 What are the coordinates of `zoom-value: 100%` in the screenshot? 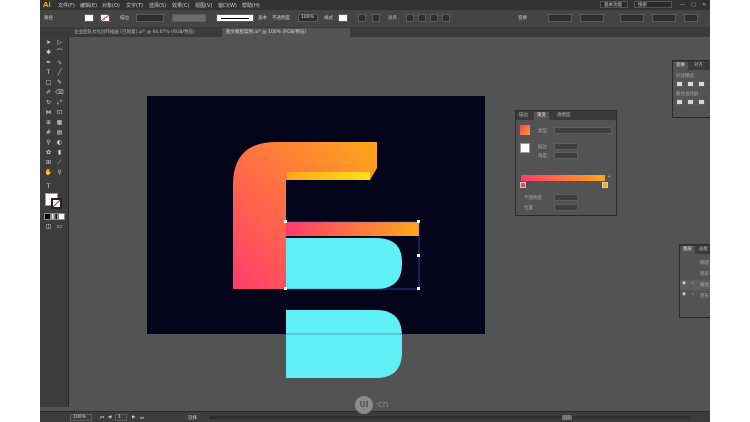 It's located at (79, 417).